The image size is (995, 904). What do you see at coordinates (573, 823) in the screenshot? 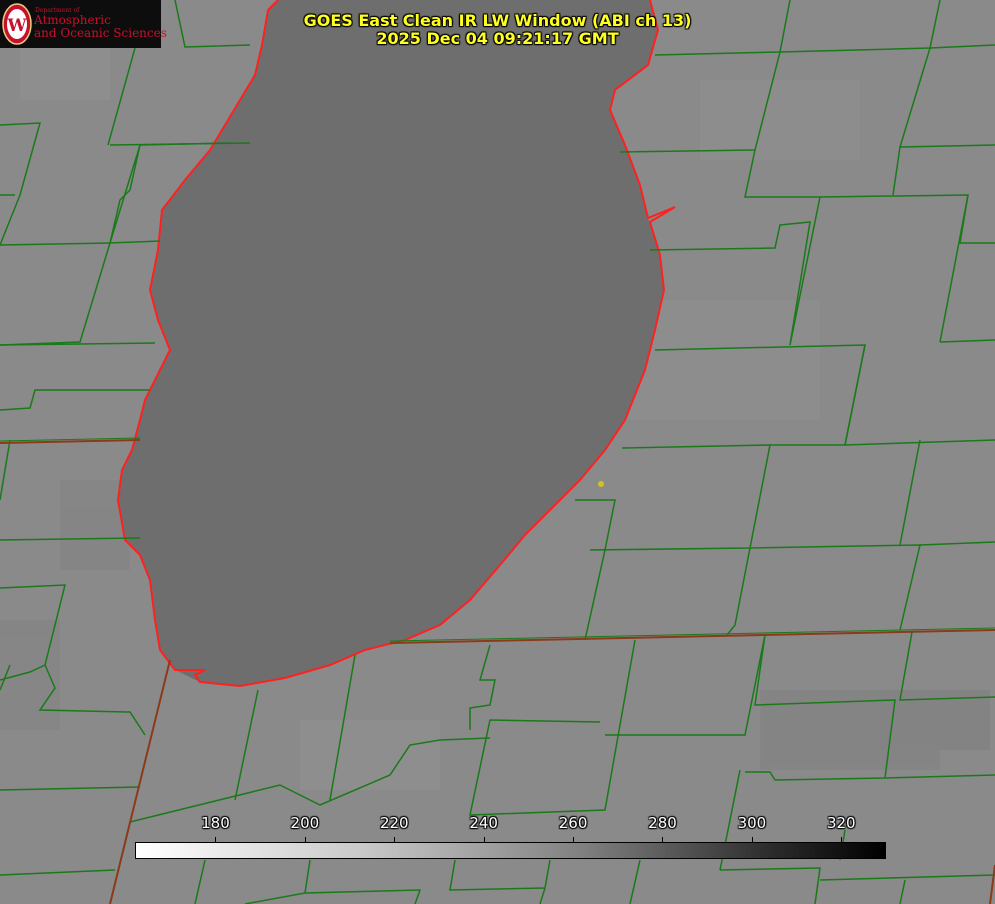
I see `colorbar-tick-label: 260` at bounding box center [573, 823].